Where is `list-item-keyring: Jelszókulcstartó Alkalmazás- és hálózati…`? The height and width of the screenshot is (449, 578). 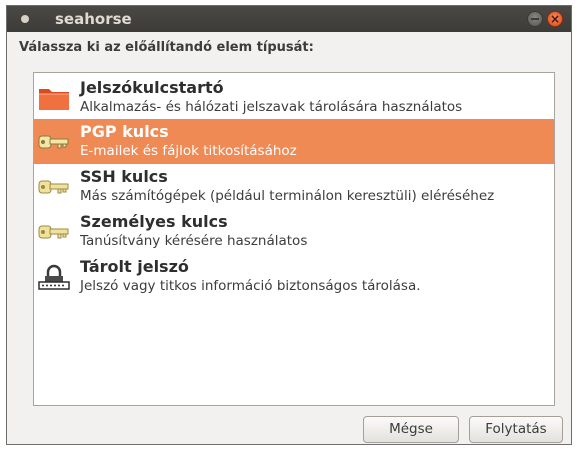 list-item-keyring: Jelszókulcstartó Alkalmazás- és hálózati… is located at coordinates (294, 97).